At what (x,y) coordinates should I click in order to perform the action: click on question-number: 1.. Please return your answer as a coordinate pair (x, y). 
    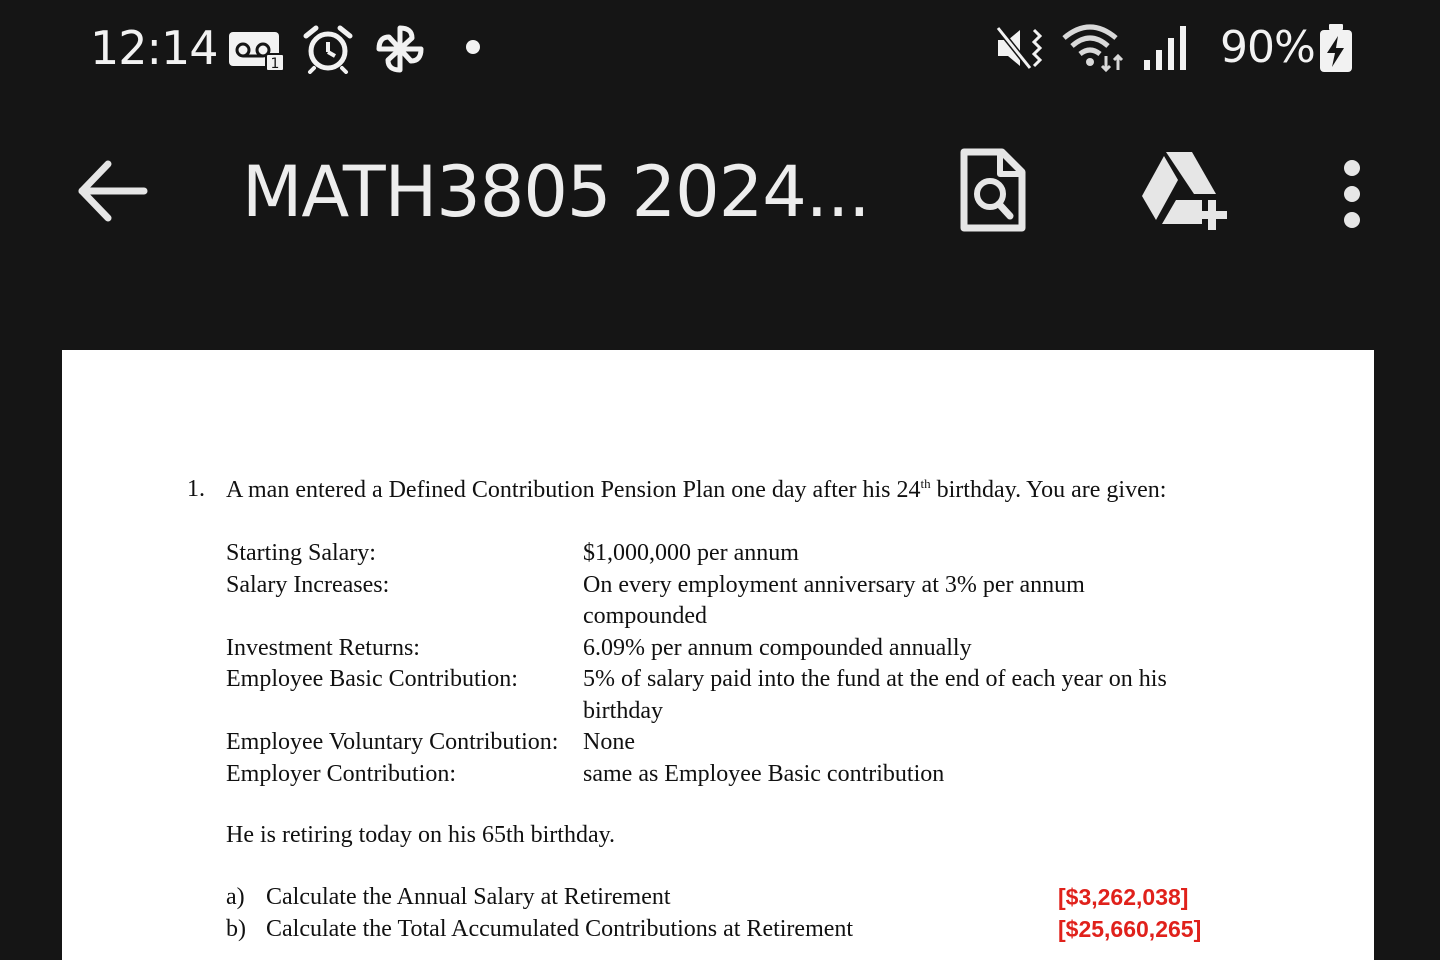
    Looking at the image, I should click on (196, 489).